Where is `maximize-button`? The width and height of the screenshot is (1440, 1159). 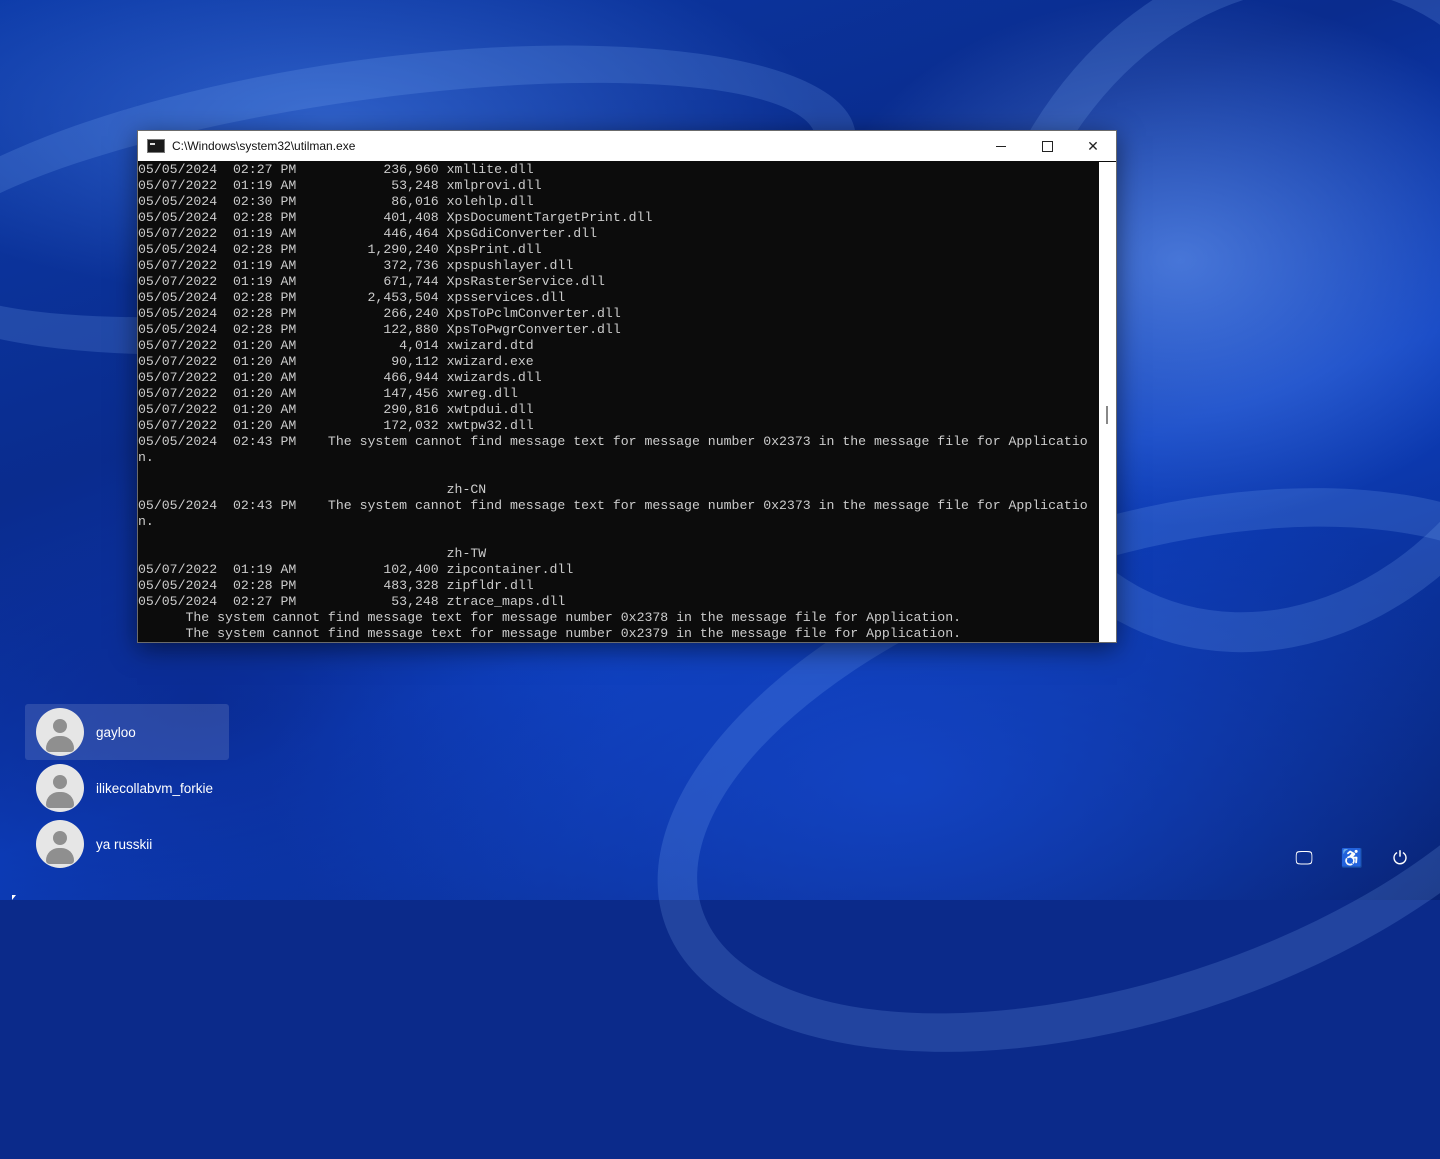
maximize-button is located at coordinates (1047, 146).